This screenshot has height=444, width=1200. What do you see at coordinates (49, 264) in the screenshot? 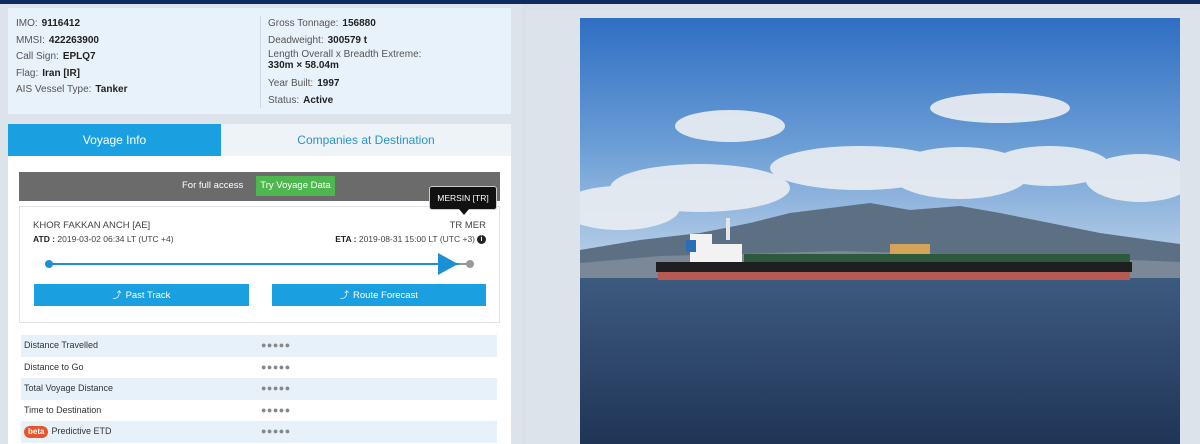
I see `departure-dot` at bounding box center [49, 264].